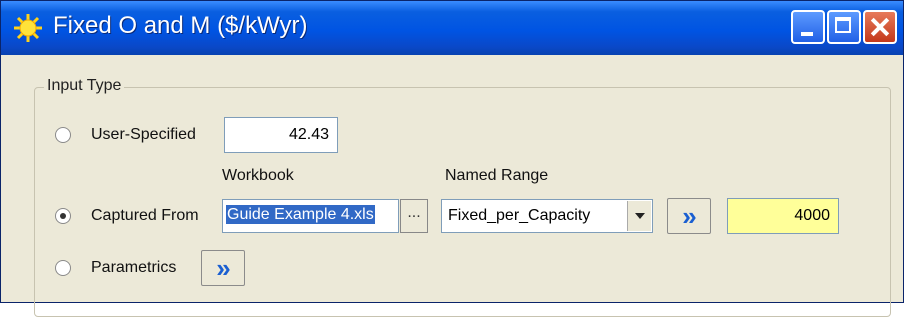 The height and width of the screenshot is (317, 906). I want to click on captured-from-radio, so click(63, 216).